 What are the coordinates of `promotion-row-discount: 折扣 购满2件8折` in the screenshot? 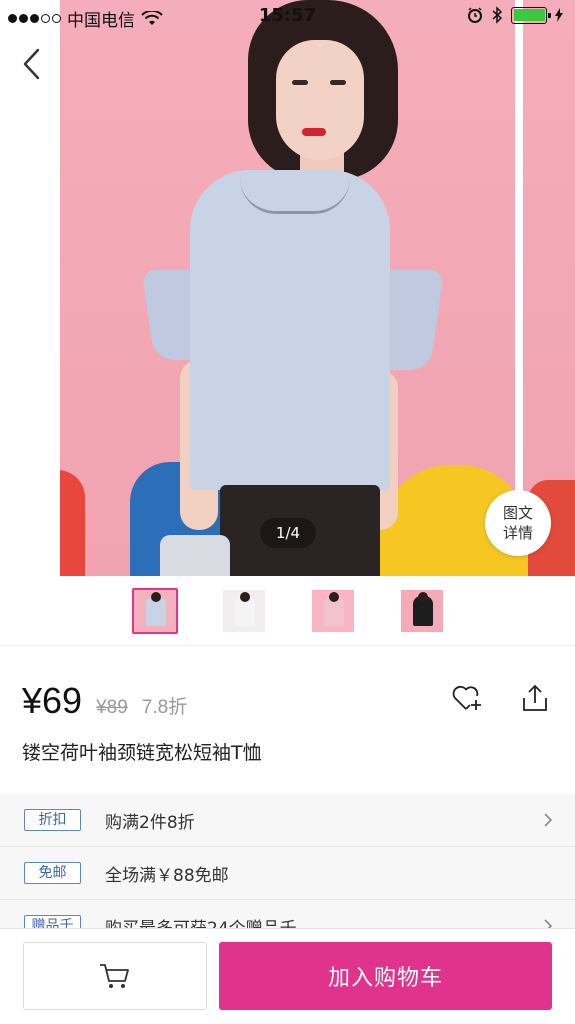 It's located at (287, 820).